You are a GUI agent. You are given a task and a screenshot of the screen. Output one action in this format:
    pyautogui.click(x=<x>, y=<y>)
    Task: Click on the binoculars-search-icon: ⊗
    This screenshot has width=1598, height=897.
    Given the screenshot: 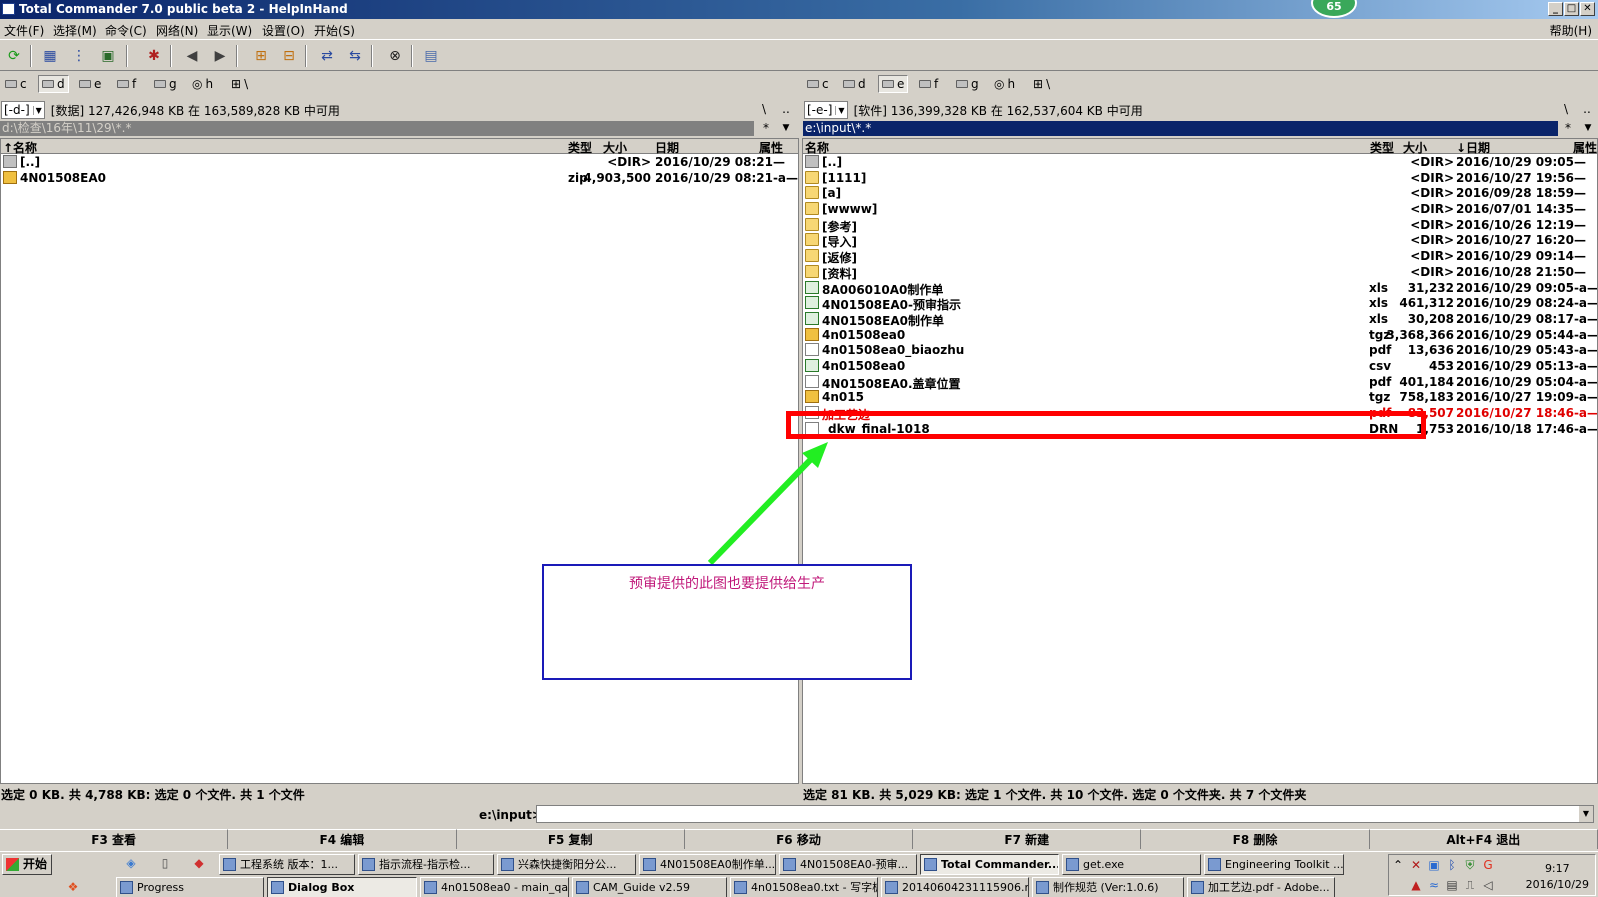 What is the action you would take?
    pyautogui.click(x=395, y=56)
    